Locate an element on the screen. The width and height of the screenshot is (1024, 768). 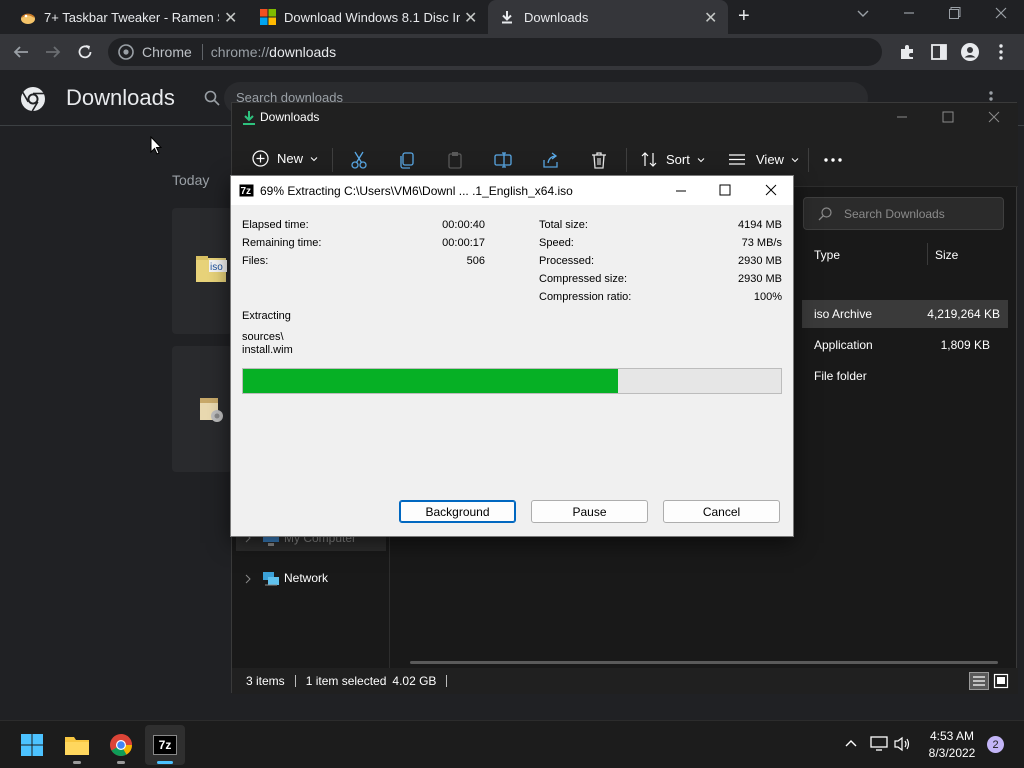
horizontal-scrollbar is located at coordinates (704, 662).